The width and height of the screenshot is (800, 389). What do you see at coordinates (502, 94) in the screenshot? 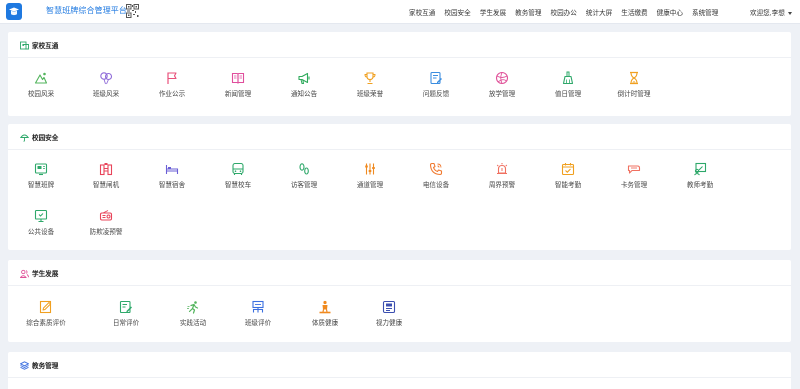
I see `tile-label: 放学管理` at bounding box center [502, 94].